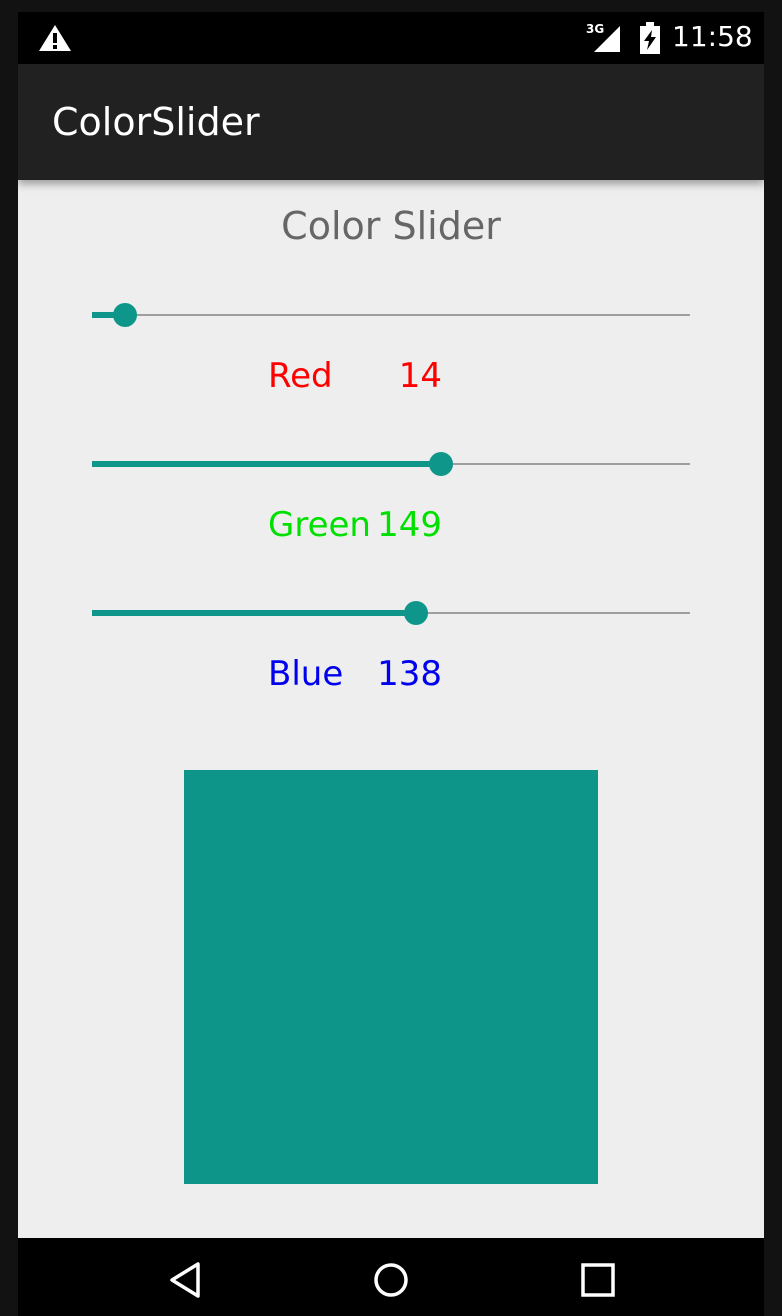  What do you see at coordinates (409, 525) in the screenshot?
I see `green-value: 149` at bounding box center [409, 525].